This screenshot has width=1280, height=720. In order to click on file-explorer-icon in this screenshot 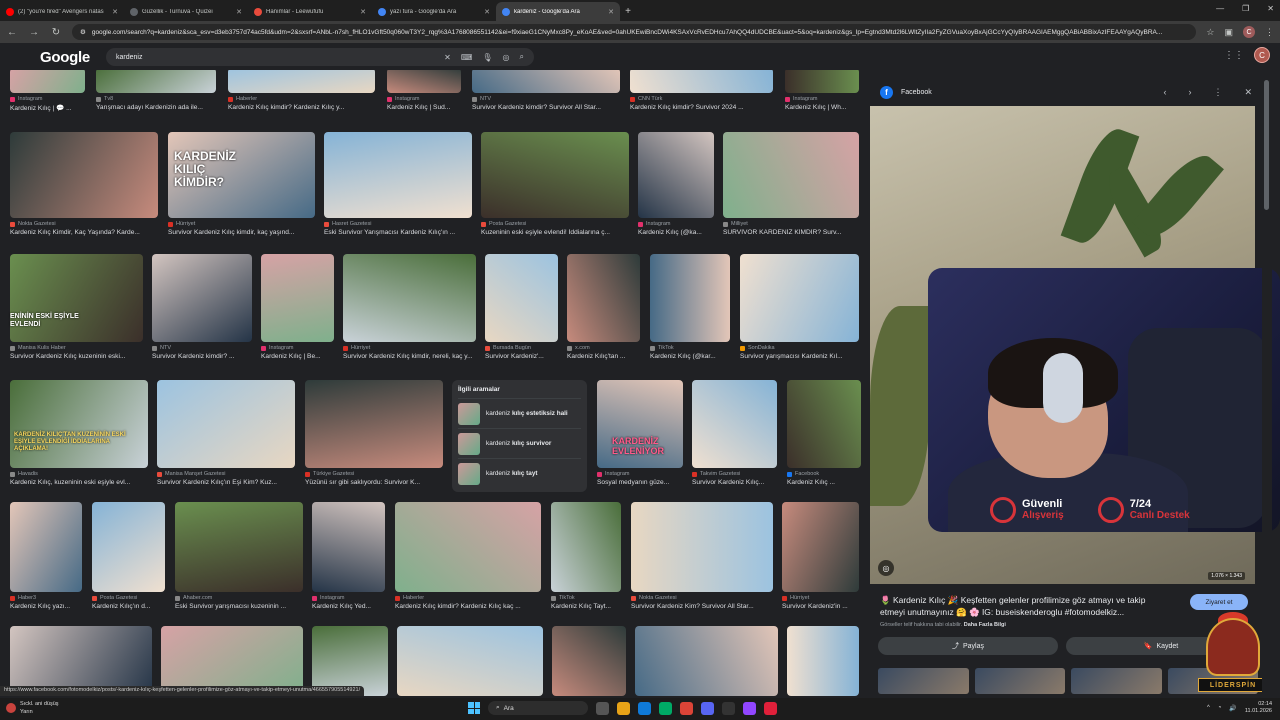, I will do `click(623, 708)`.